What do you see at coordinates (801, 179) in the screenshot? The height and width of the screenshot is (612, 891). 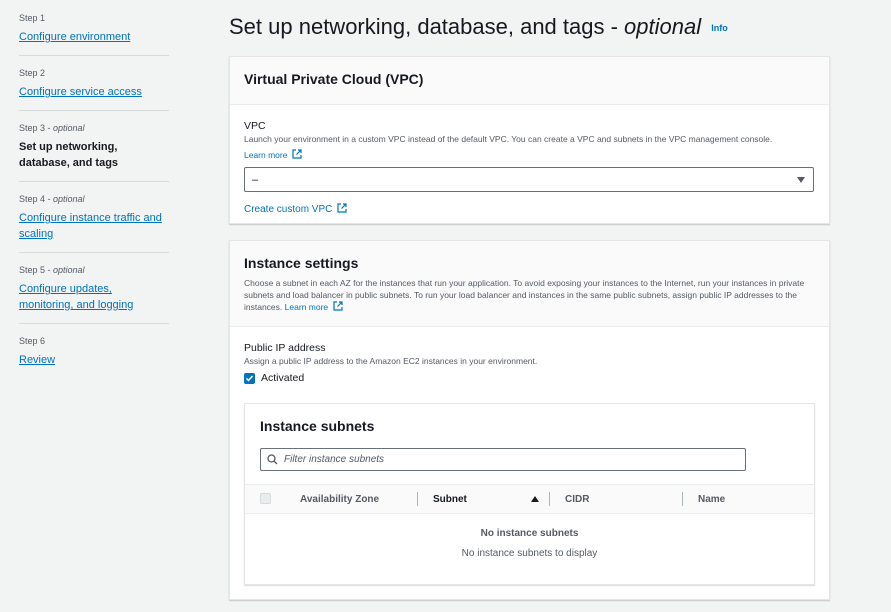 I see `caret-down-icon` at bounding box center [801, 179].